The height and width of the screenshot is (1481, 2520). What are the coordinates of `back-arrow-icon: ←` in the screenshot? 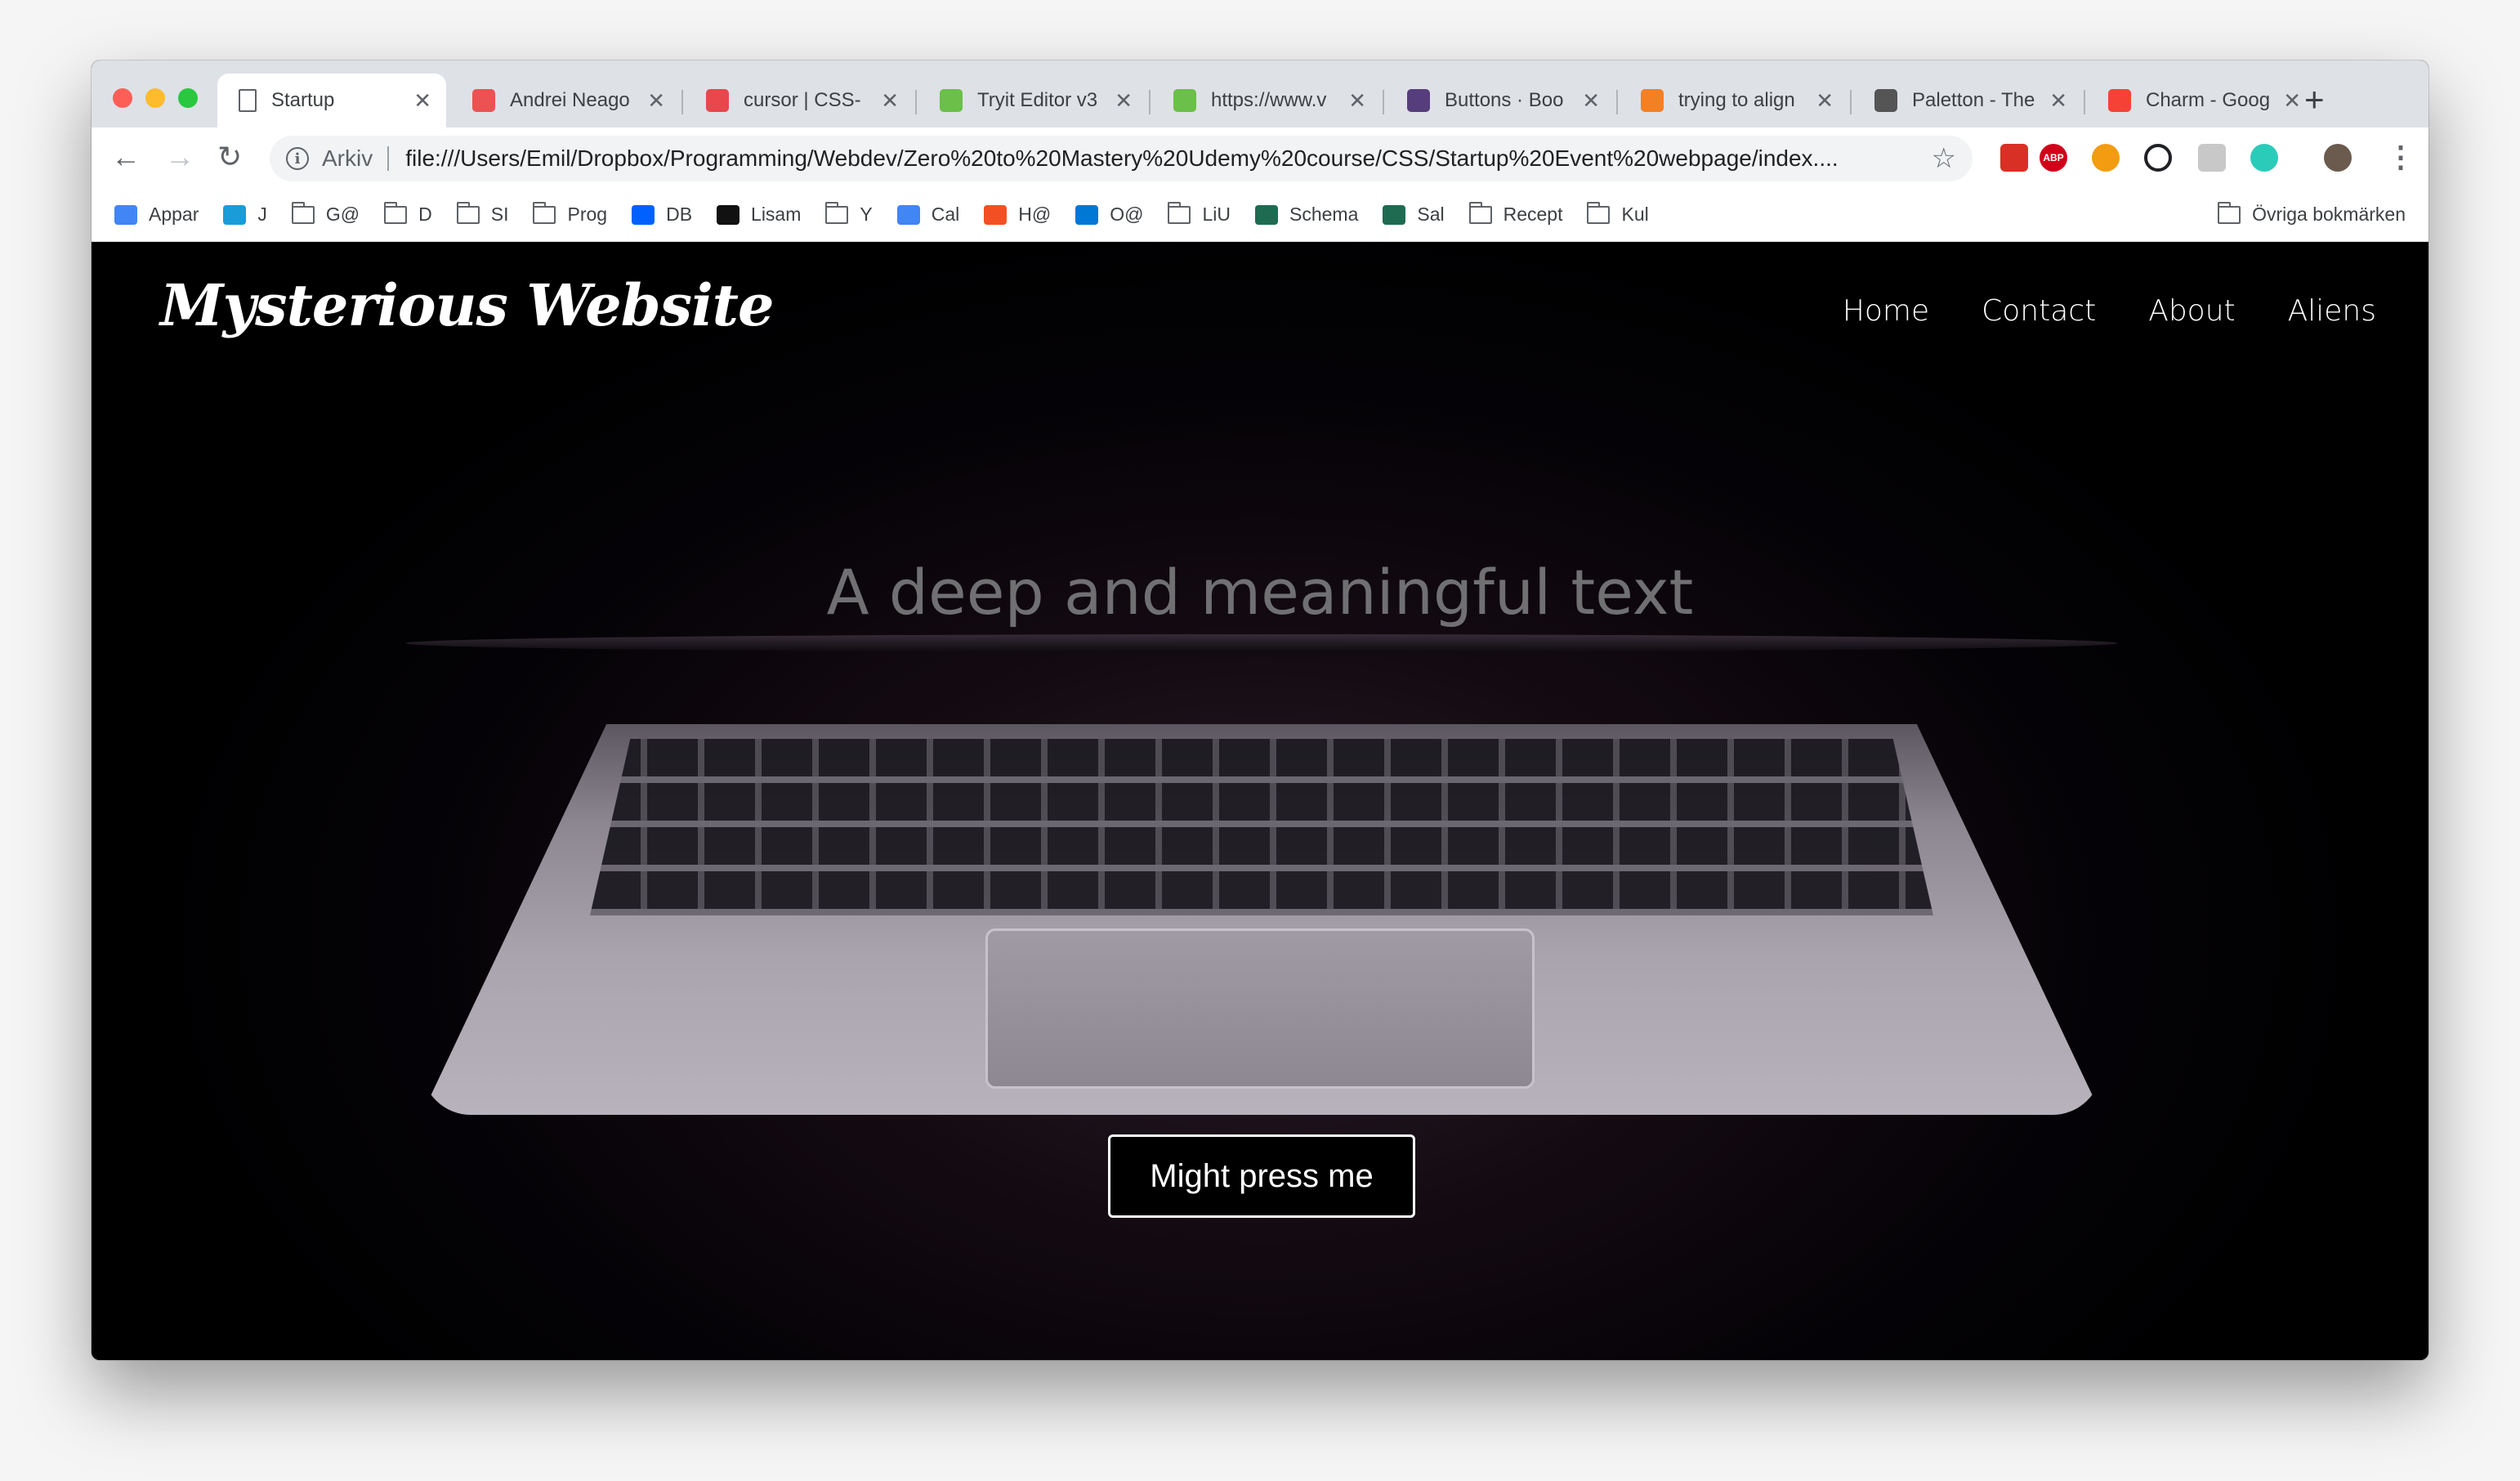 It's located at (126, 157).